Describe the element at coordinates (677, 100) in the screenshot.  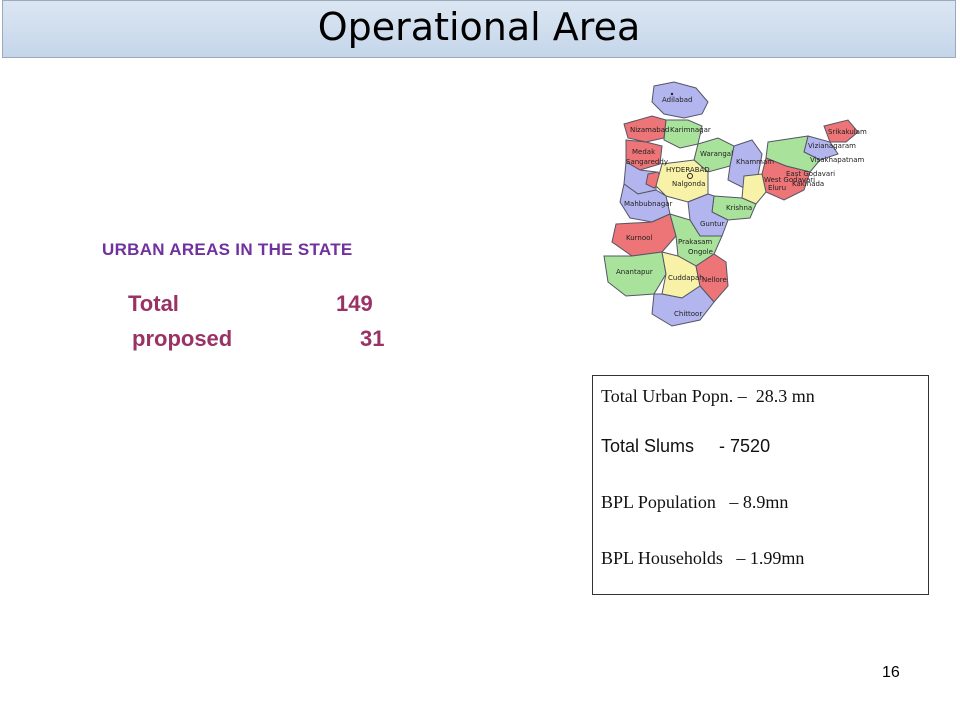
I see `map-label-adilabad: Adilabad` at that location.